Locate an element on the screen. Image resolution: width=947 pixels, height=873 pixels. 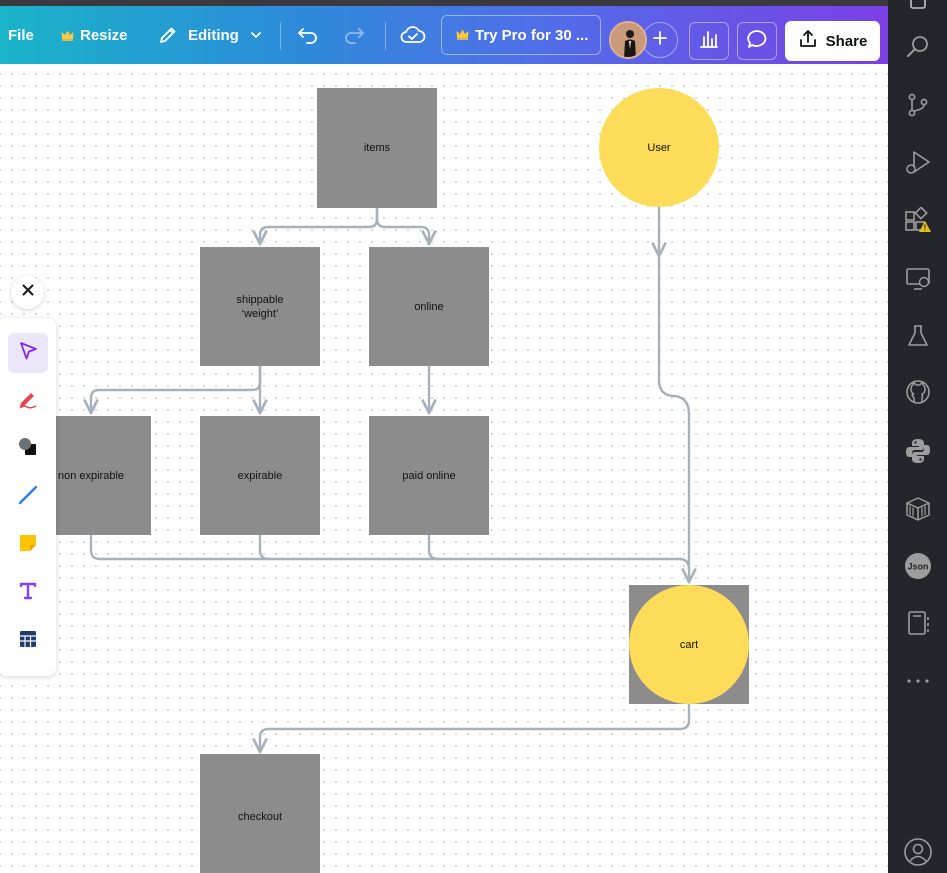
select-tool-button is located at coordinates (28, 353).